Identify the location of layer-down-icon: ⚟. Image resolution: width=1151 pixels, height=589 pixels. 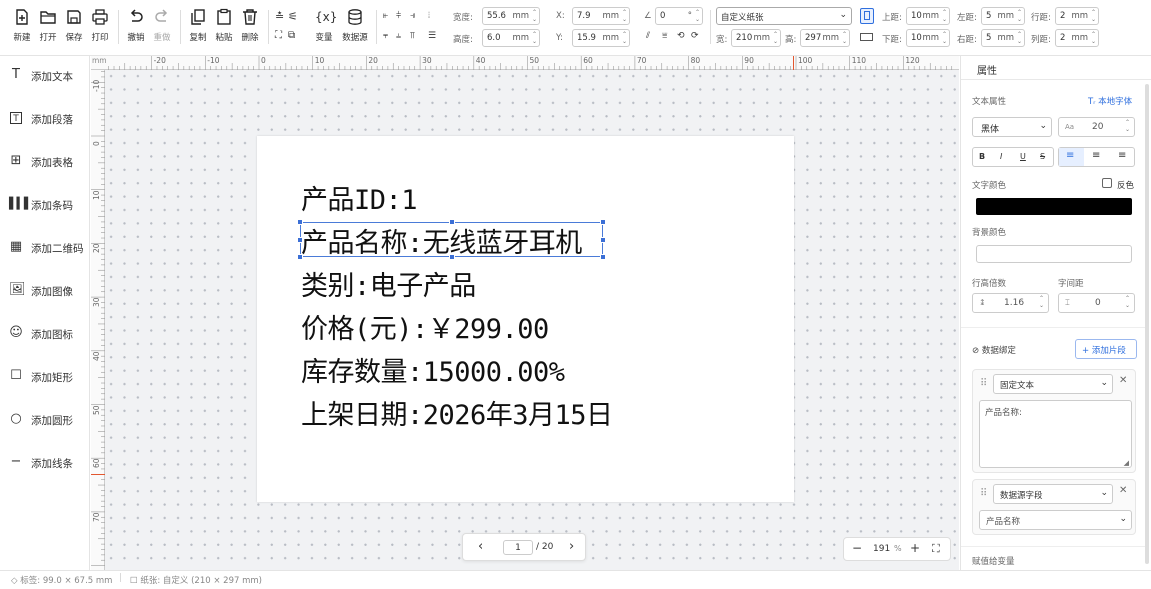
(293, 16).